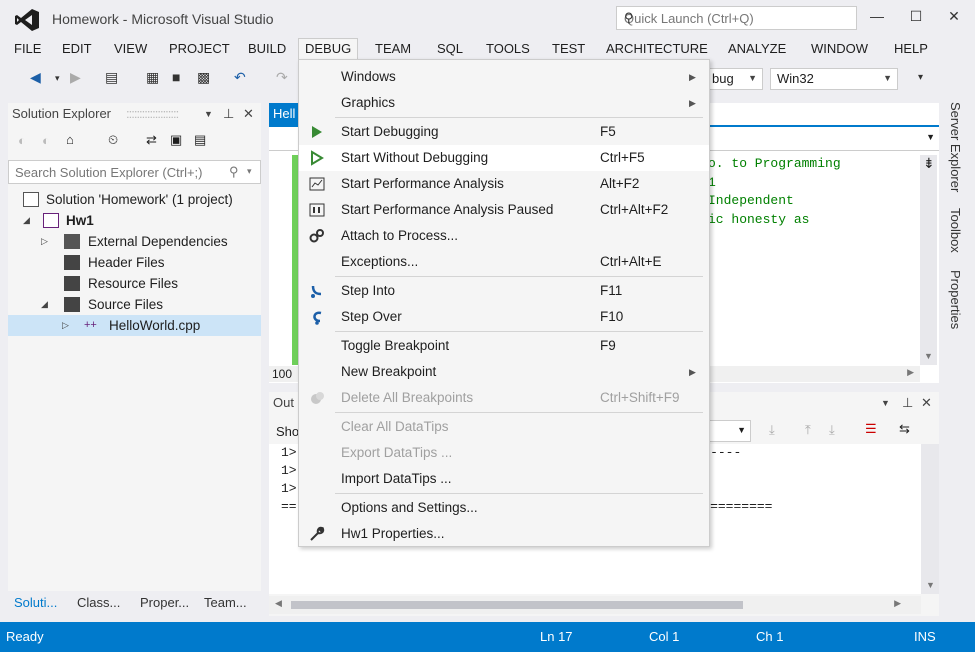 The width and height of the screenshot is (975, 652). I want to click on pending-changes-icon: ⏲, so click(113, 140).